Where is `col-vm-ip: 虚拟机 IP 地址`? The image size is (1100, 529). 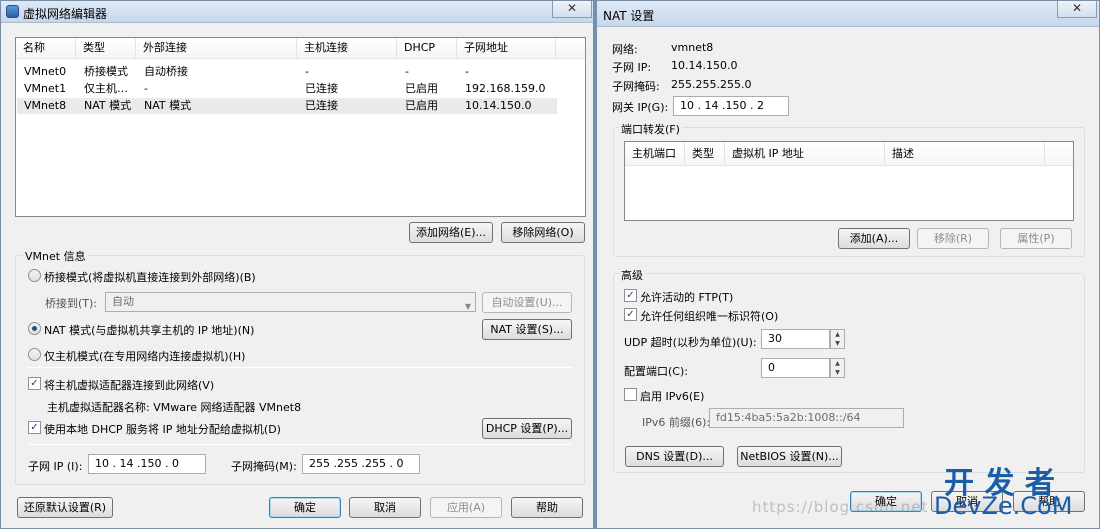 col-vm-ip: 虚拟机 IP 地址 is located at coordinates (805, 153).